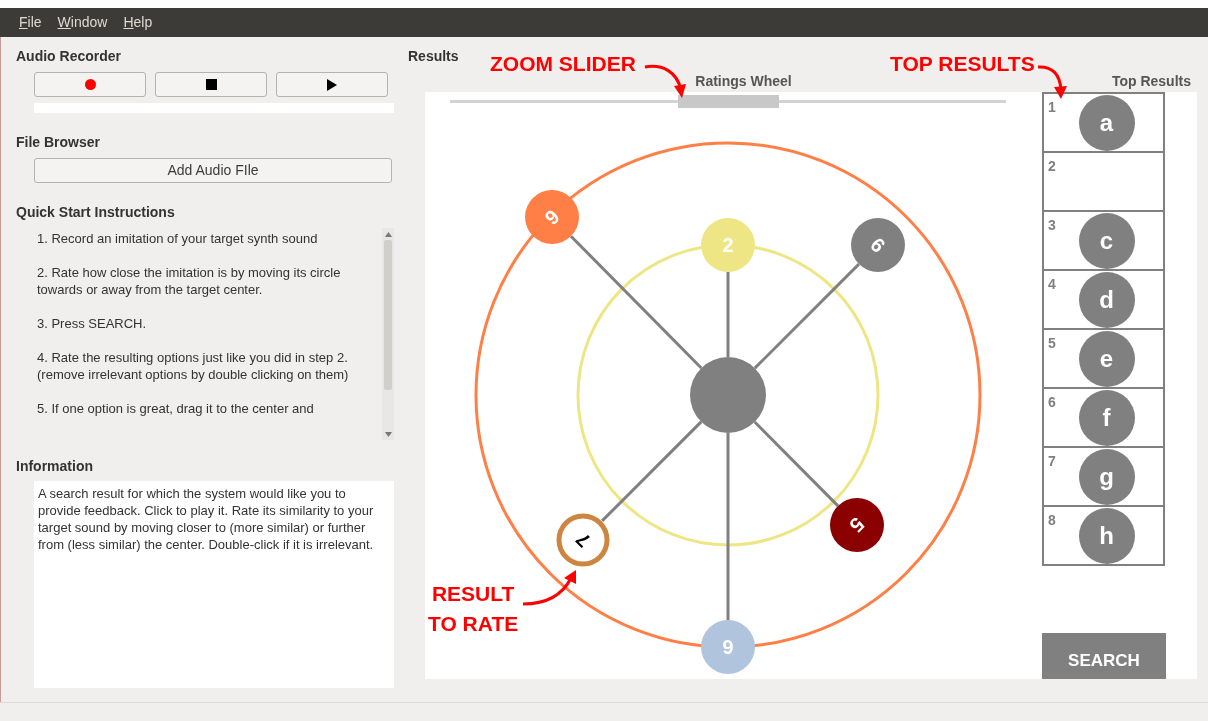 Image resolution: width=1208 pixels, height=721 pixels. I want to click on top-result-slot: 8 h, so click(1103, 535).